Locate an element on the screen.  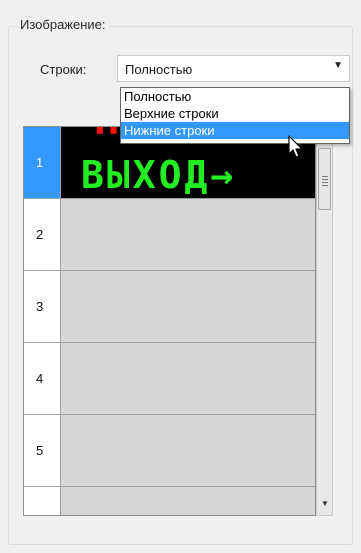
table-row is located at coordinates (169, 501).